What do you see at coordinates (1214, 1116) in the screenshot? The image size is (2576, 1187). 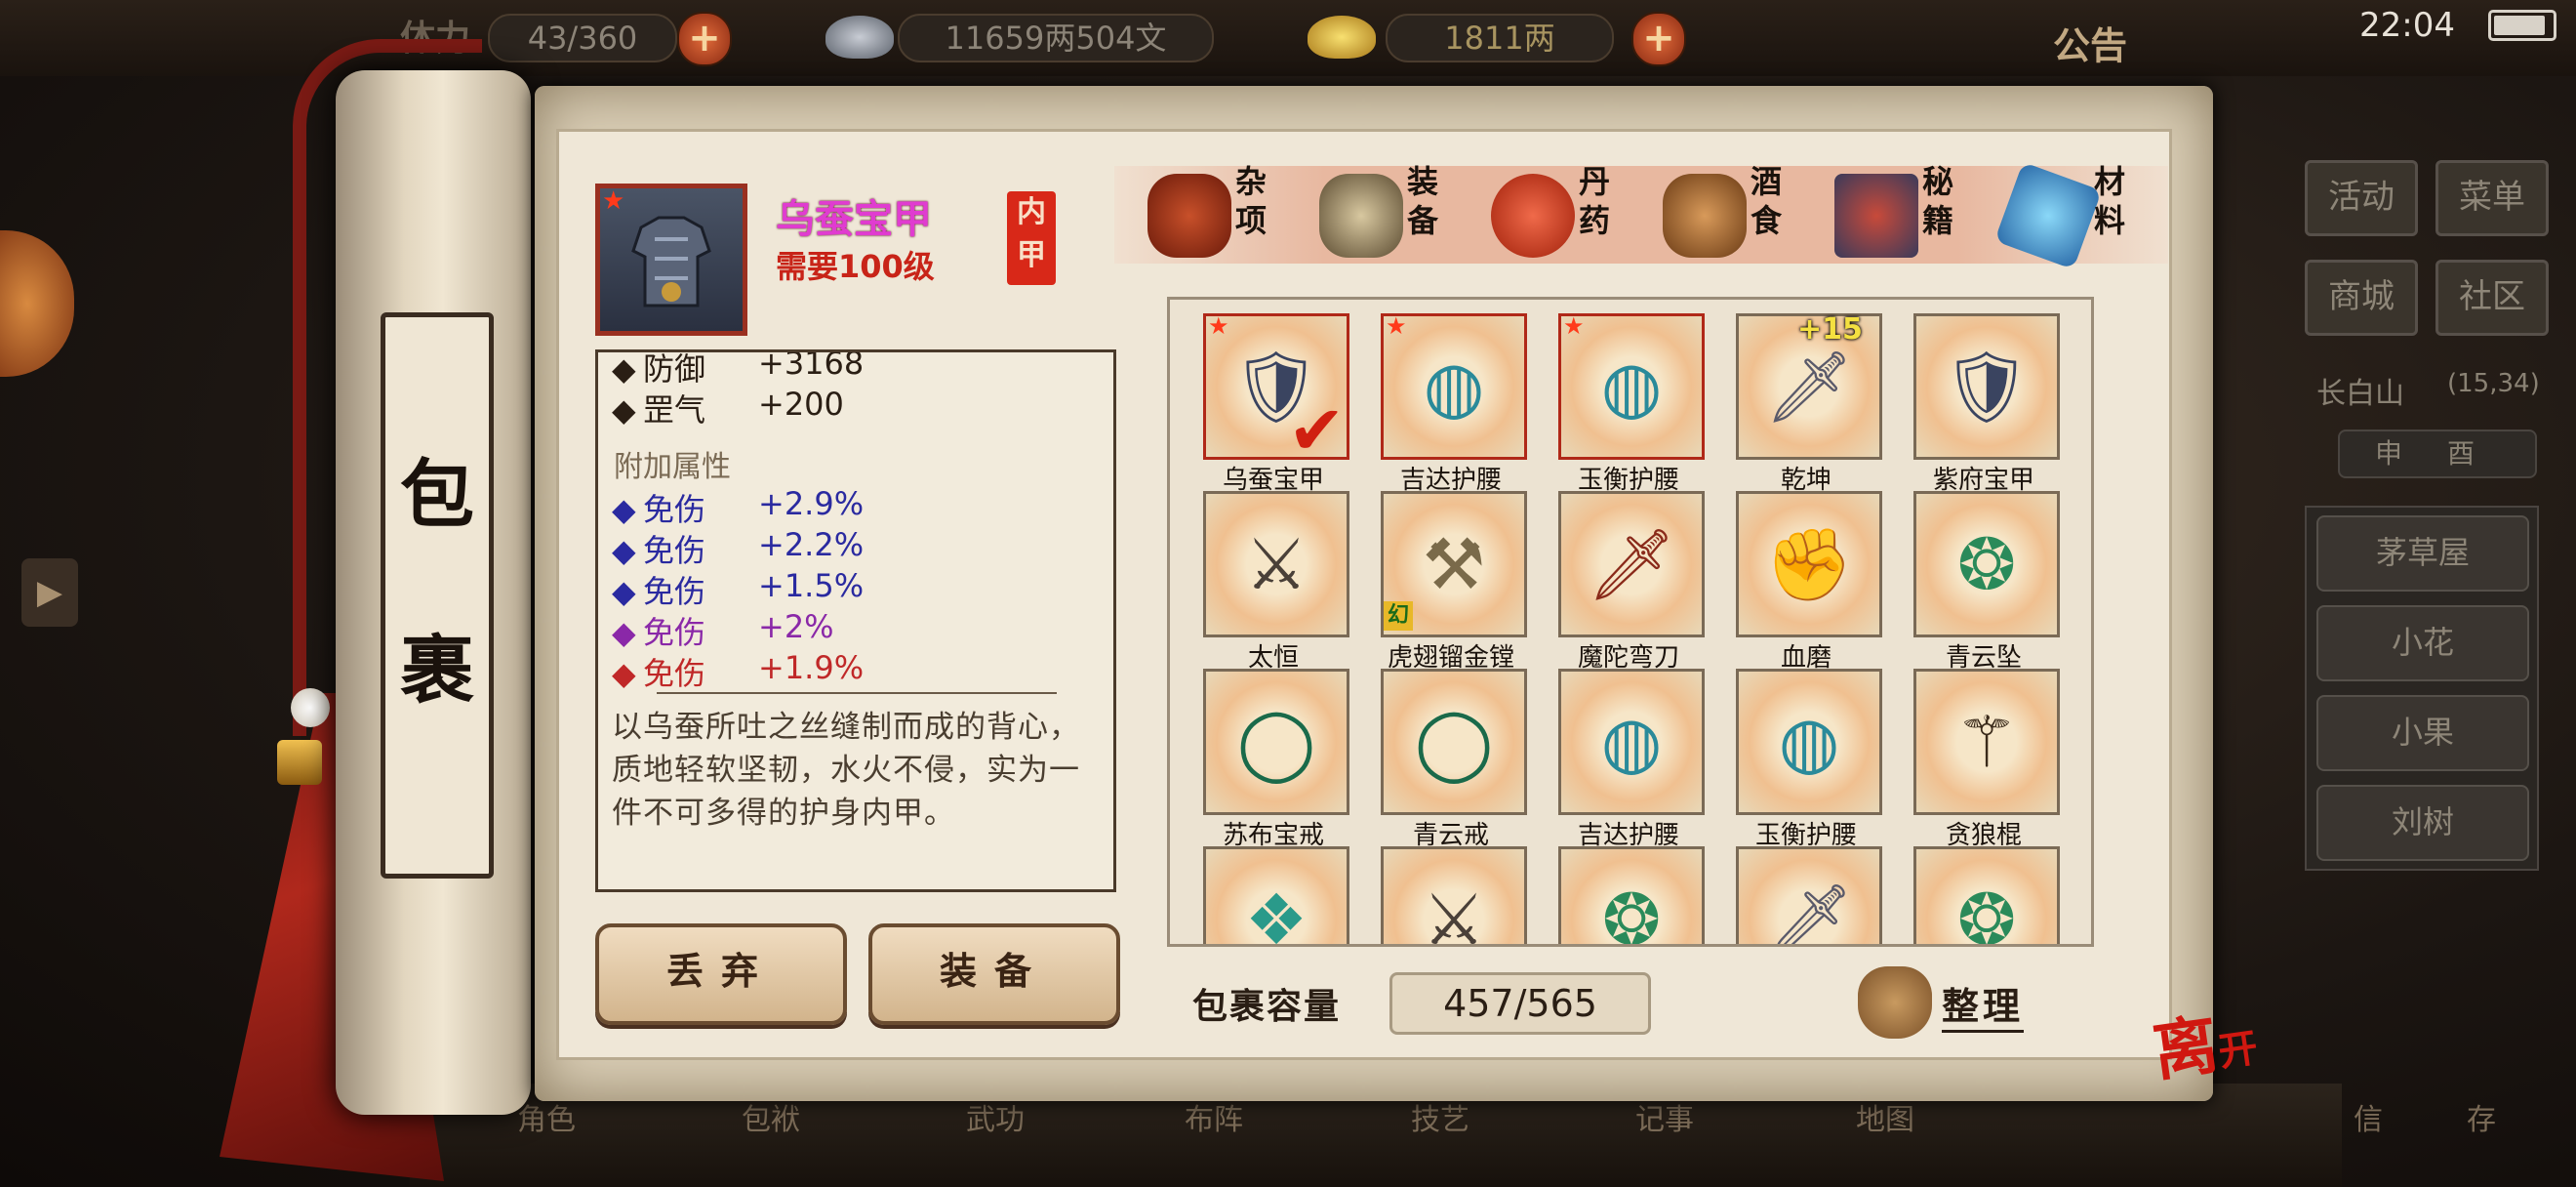 I see `nav-formation: 布阵` at bounding box center [1214, 1116].